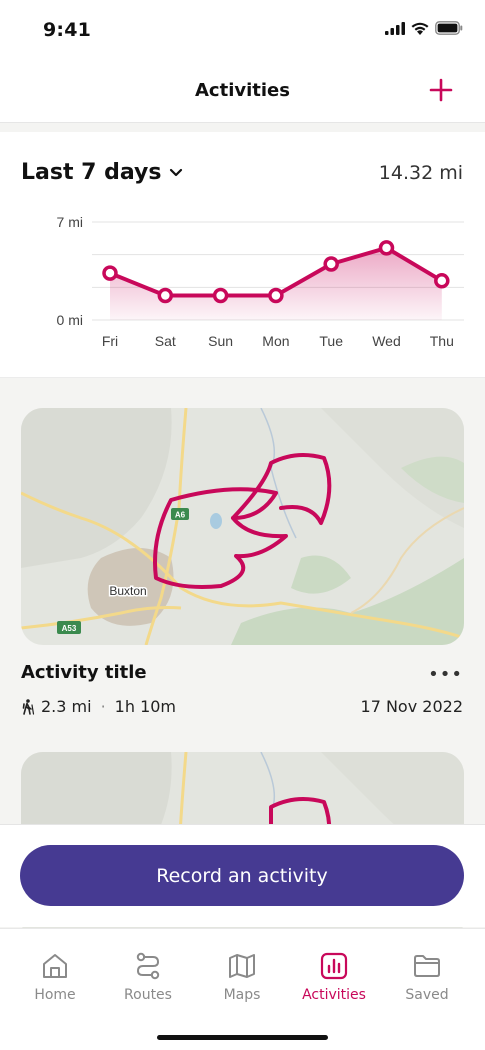  I want to click on road-label-a6: A6, so click(180, 515).